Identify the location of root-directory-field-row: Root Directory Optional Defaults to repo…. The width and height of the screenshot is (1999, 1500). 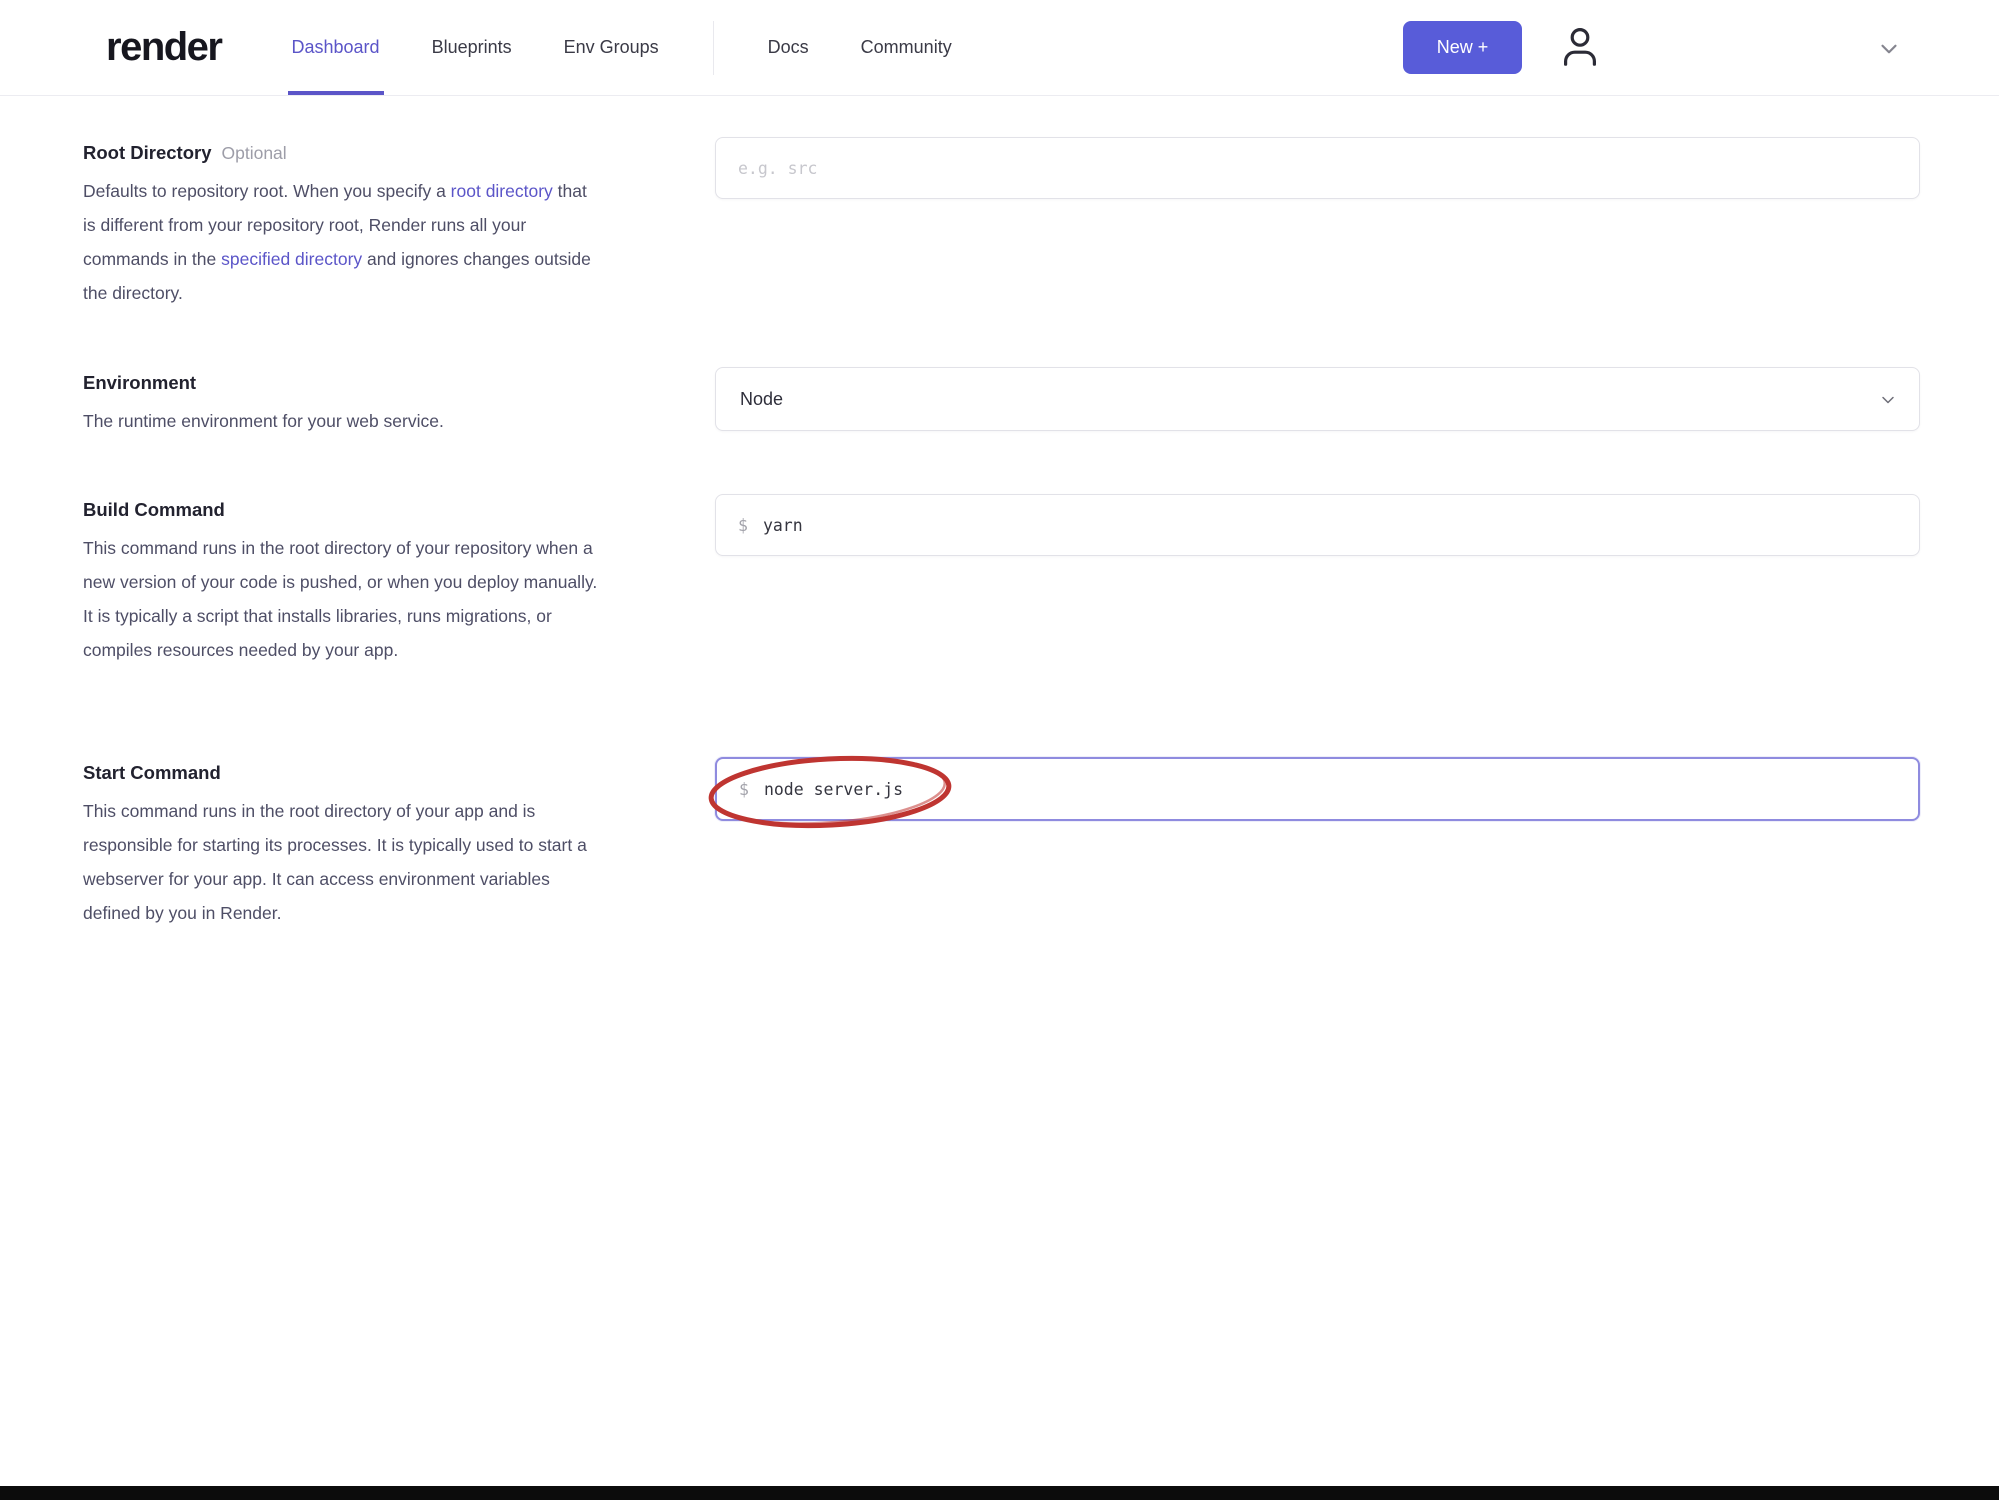
(1001, 220).